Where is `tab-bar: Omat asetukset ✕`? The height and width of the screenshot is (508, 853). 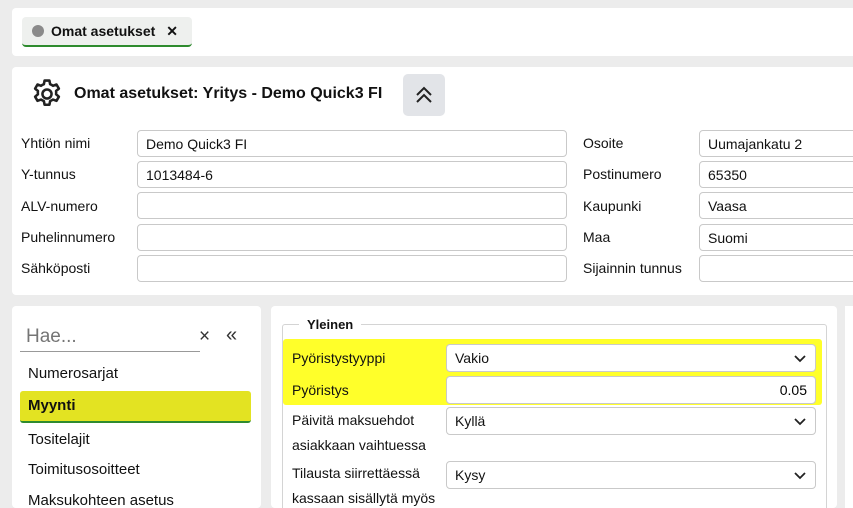
tab-bar: Omat asetukset ✕ is located at coordinates (432, 32).